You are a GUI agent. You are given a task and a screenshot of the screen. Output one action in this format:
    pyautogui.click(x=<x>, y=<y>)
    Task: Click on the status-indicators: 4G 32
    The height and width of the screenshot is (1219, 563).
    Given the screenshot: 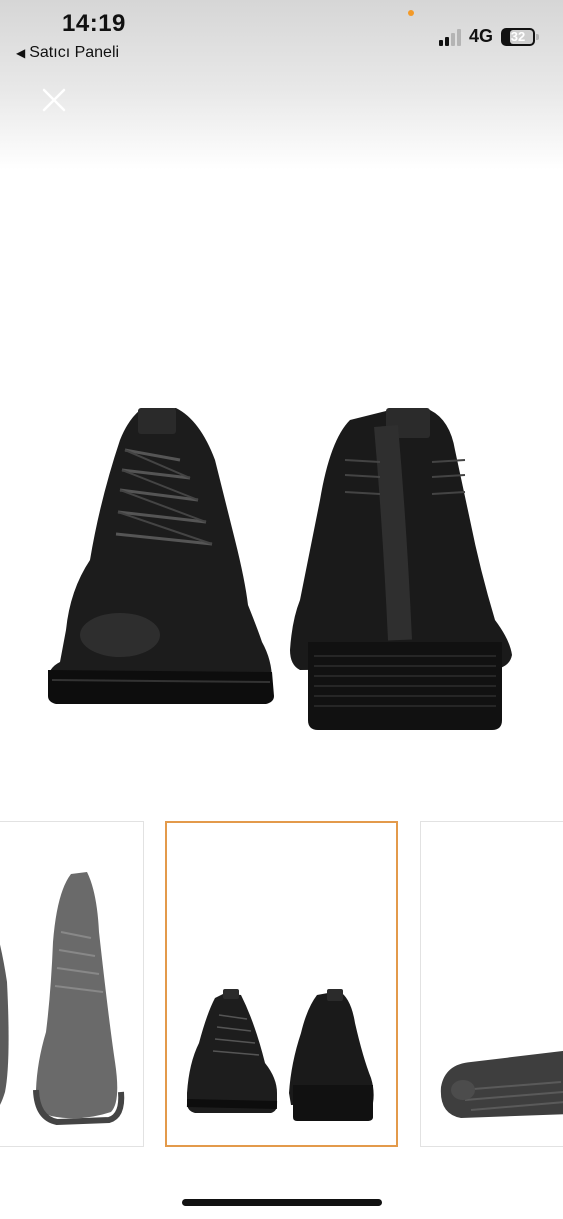 What is the action you would take?
    pyautogui.click(x=488, y=36)
    